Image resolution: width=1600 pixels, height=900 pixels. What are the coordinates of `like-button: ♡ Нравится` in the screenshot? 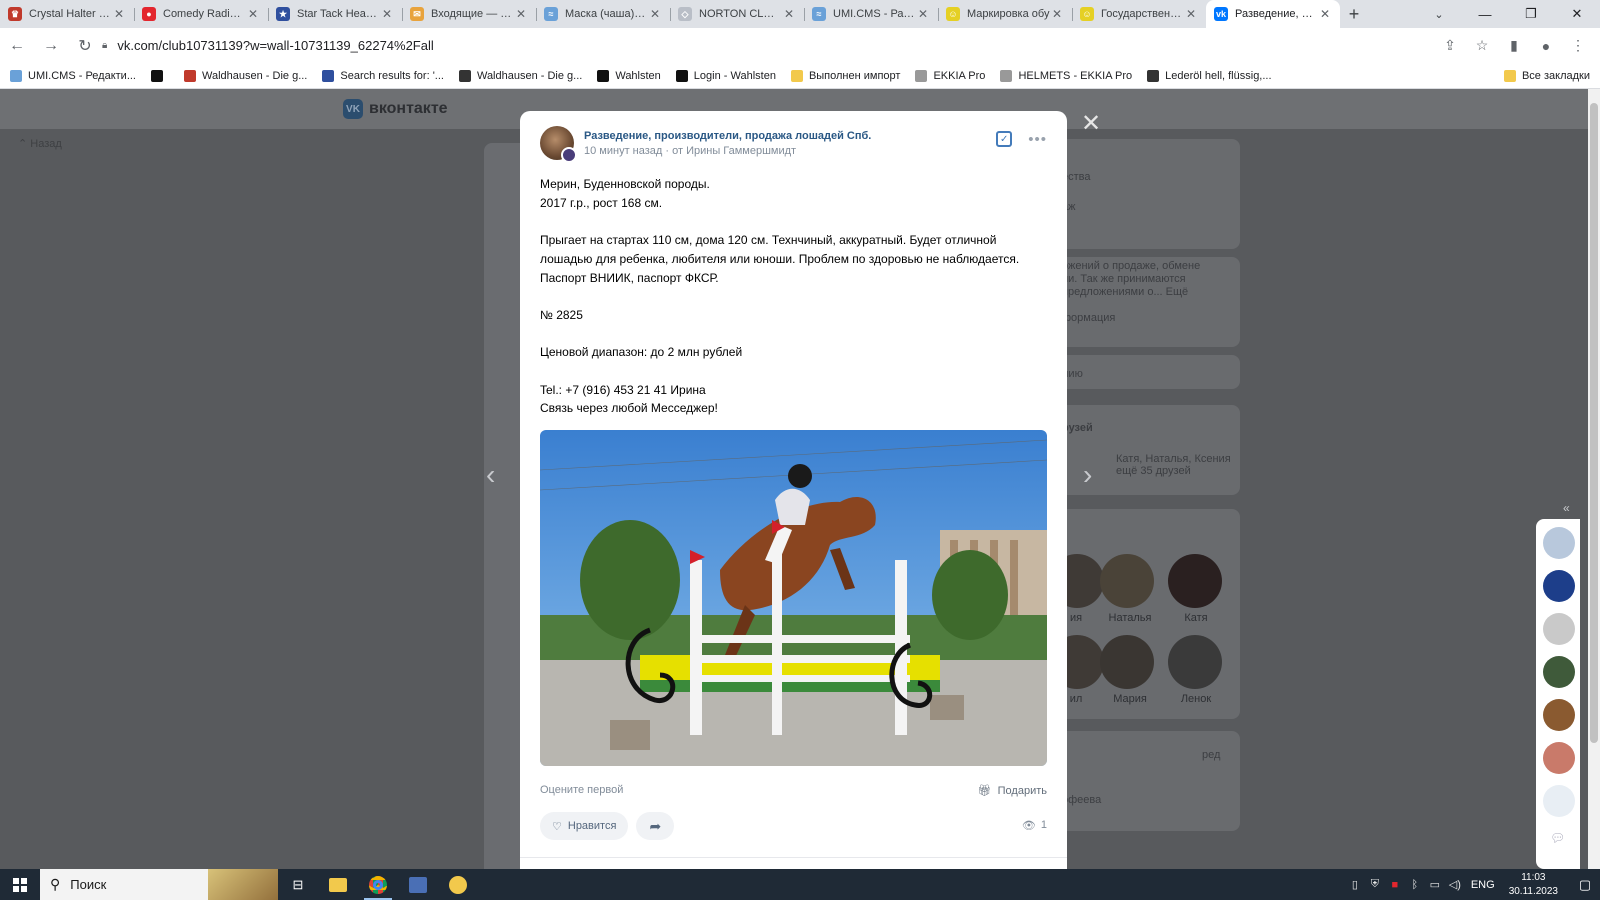 It's located at (584, 826).